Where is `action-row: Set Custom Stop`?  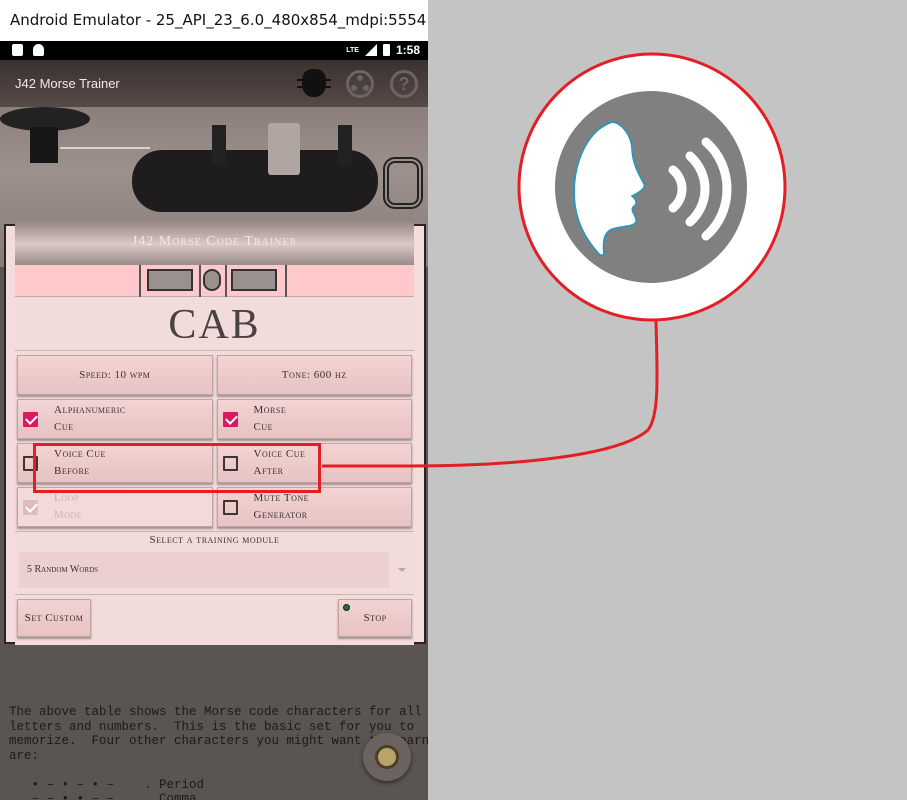 action-row: Set Custom Stop is located at coordinates (214, 618).